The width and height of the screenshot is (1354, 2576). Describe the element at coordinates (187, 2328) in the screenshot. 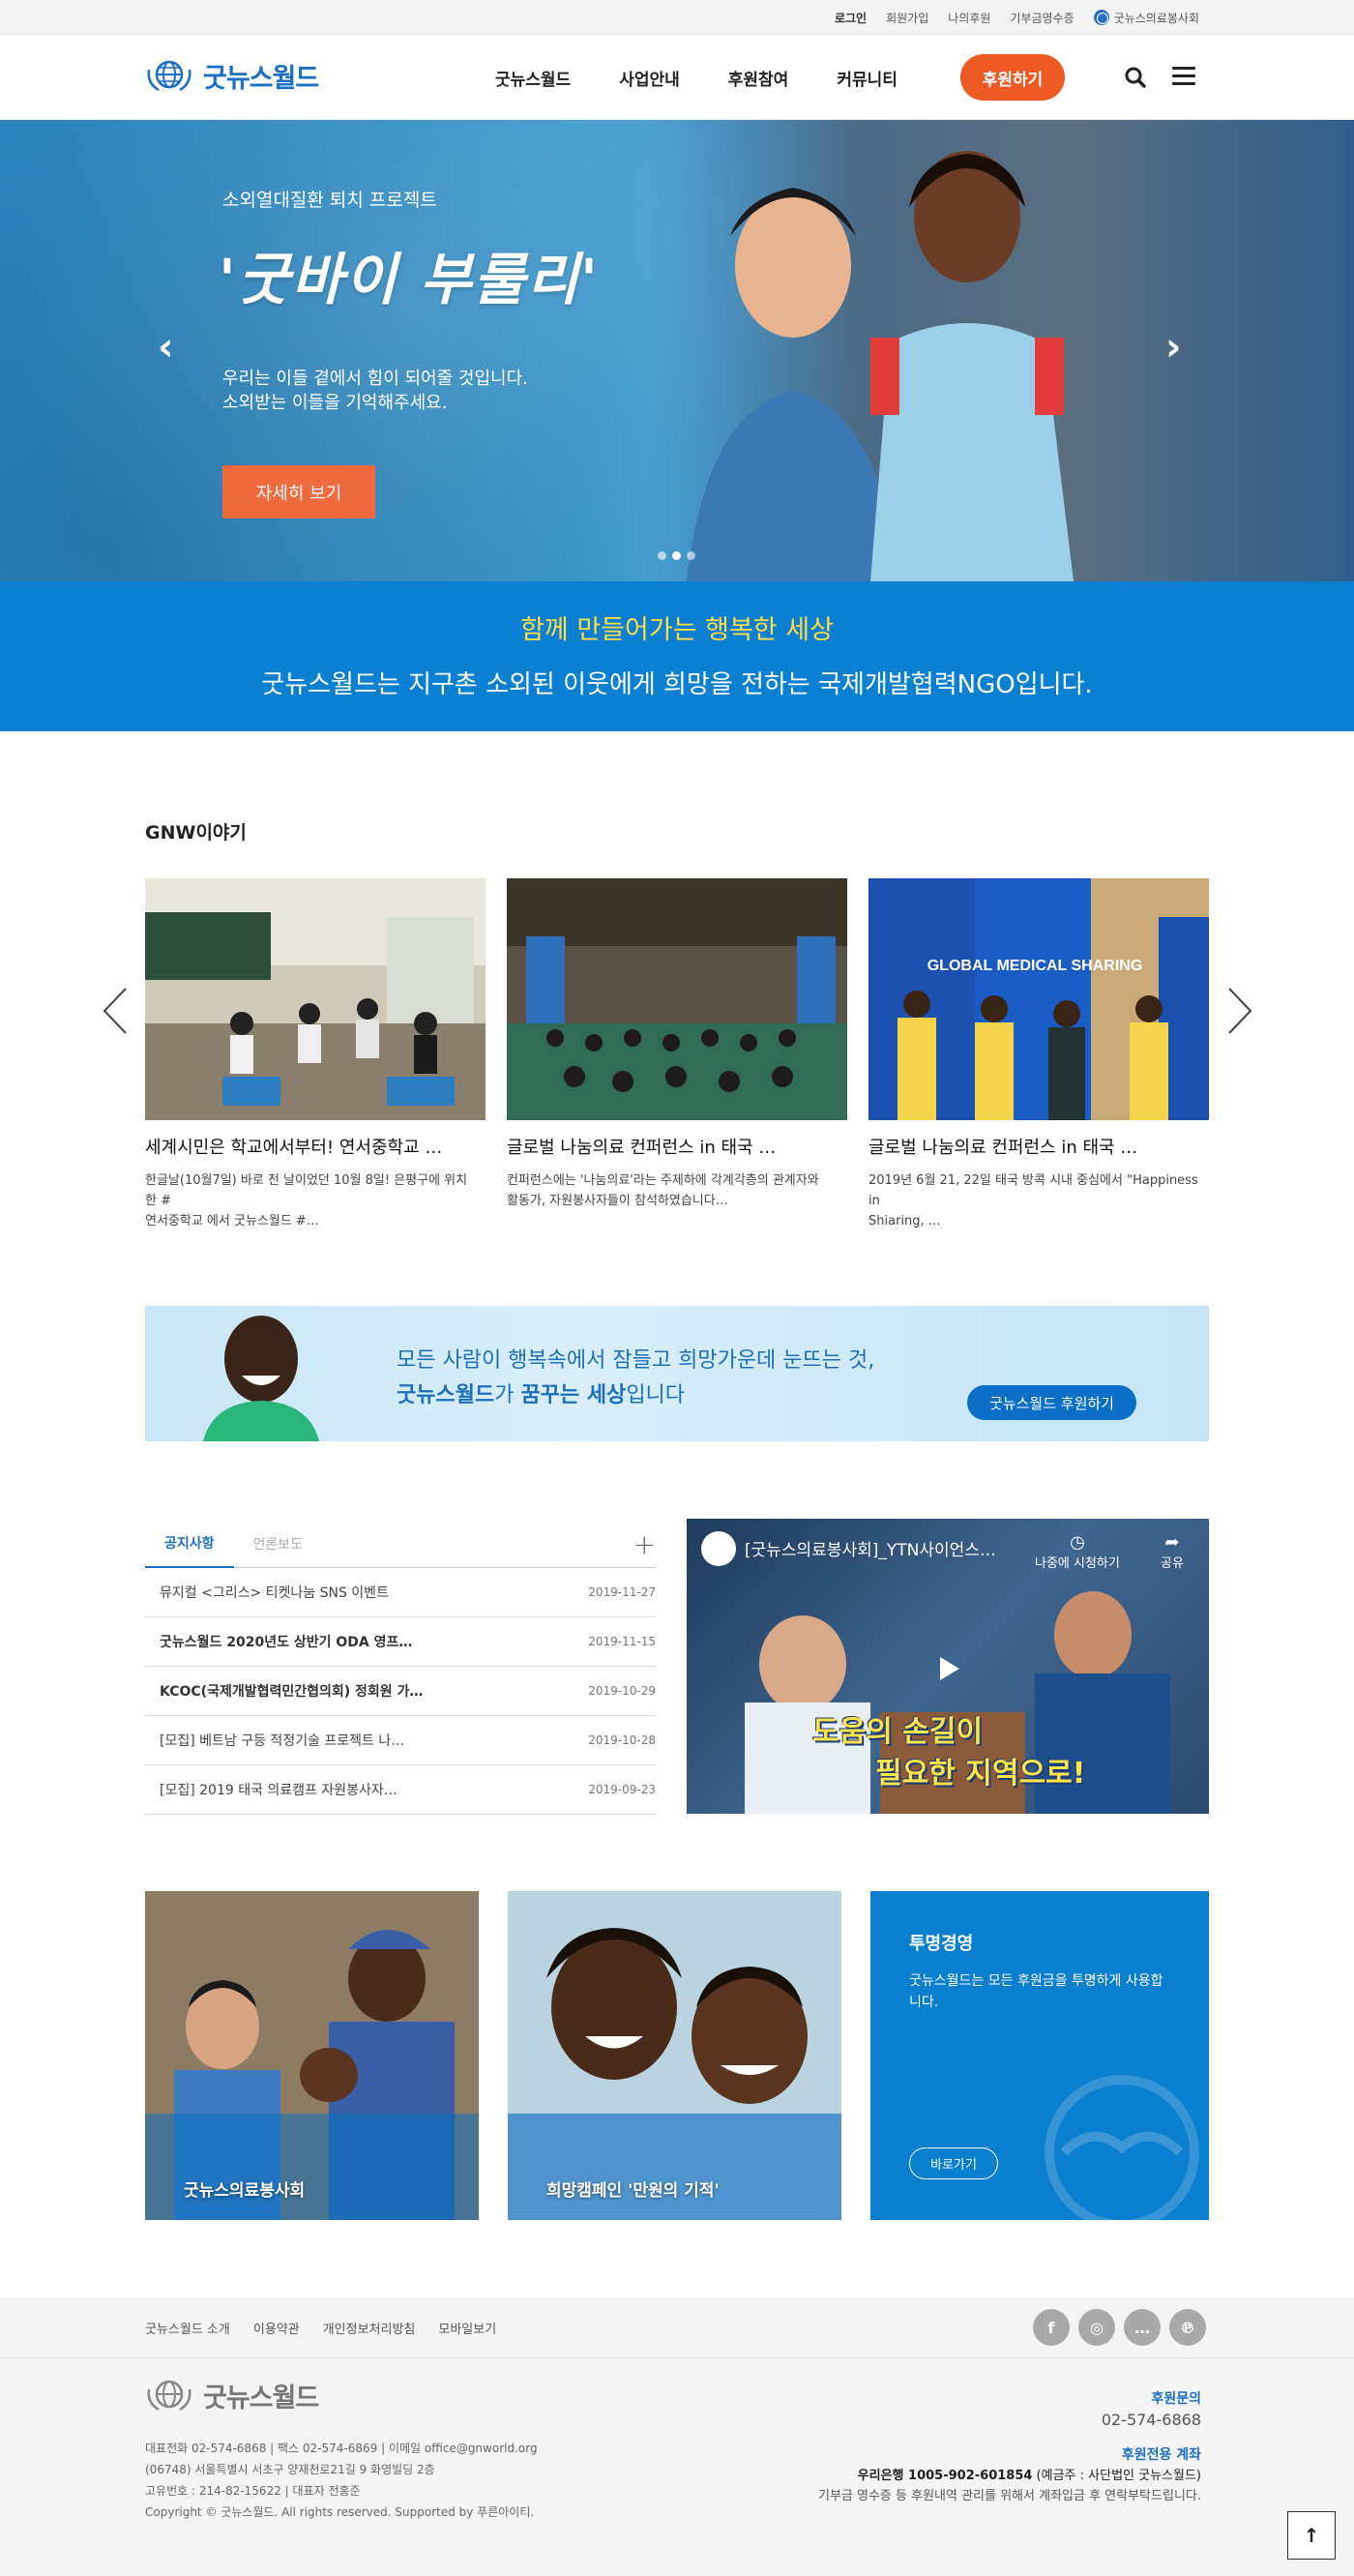

I see `footer-about-link: 굿뉴스월드 소개` at that location.